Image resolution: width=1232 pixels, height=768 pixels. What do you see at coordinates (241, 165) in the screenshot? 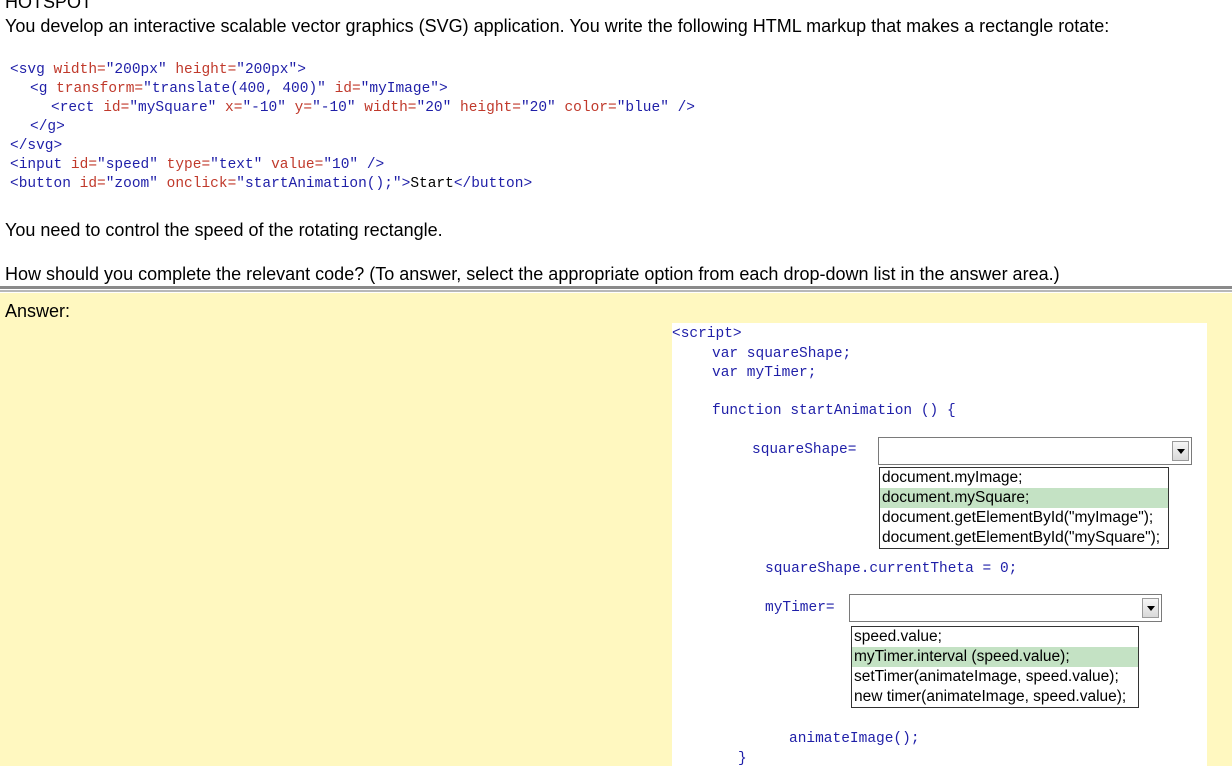
I see `code-token: "text"` at bounding box center [241, 165].